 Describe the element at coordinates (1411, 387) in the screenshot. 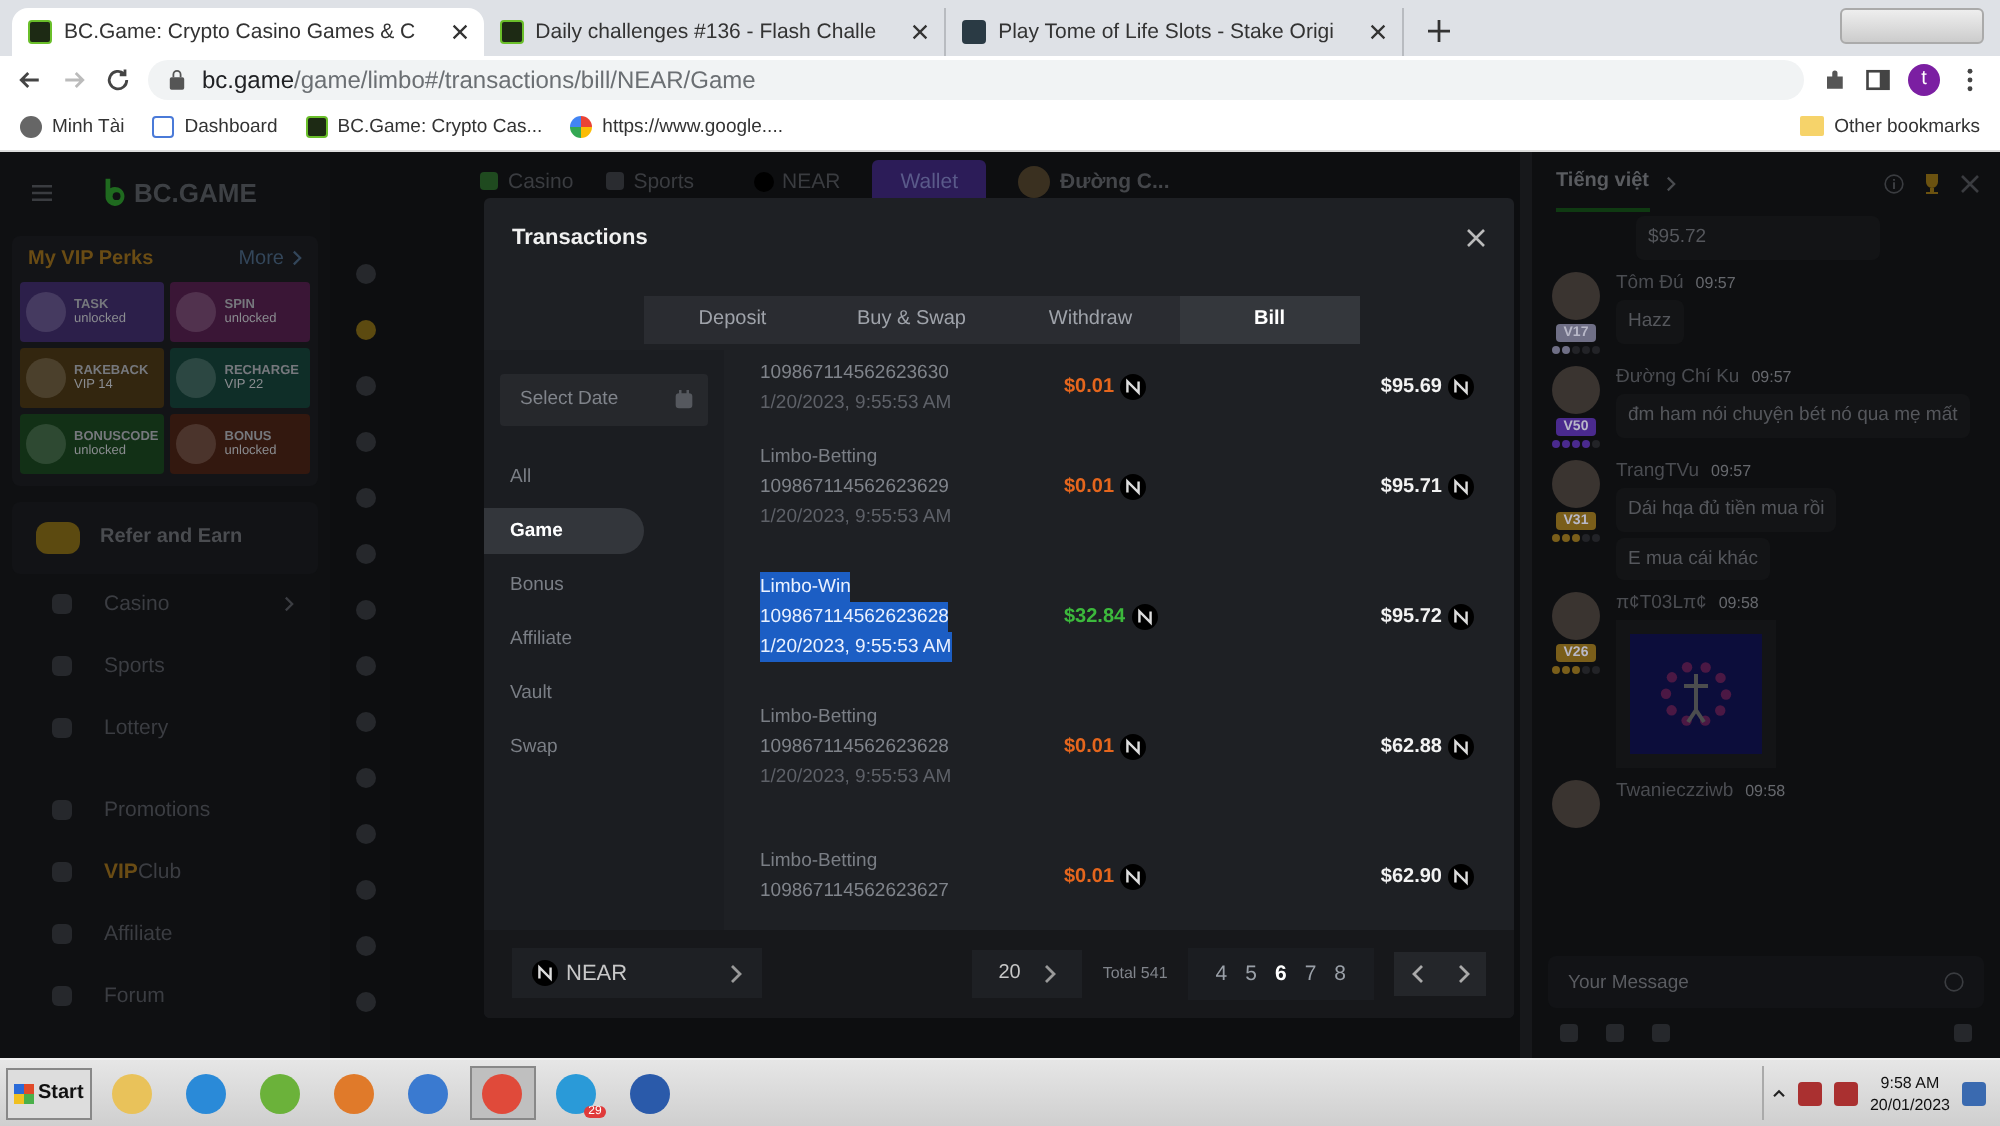

I see `balance: $95.69` at that location.